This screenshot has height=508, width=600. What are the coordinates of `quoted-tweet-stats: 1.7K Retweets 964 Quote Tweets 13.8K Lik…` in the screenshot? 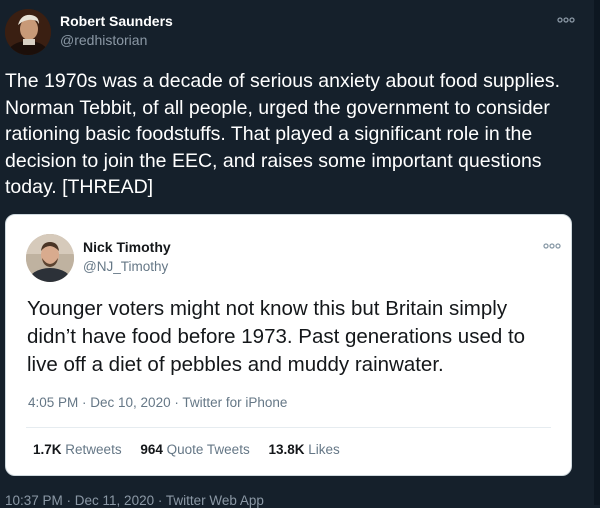 It's located at (194, 449).